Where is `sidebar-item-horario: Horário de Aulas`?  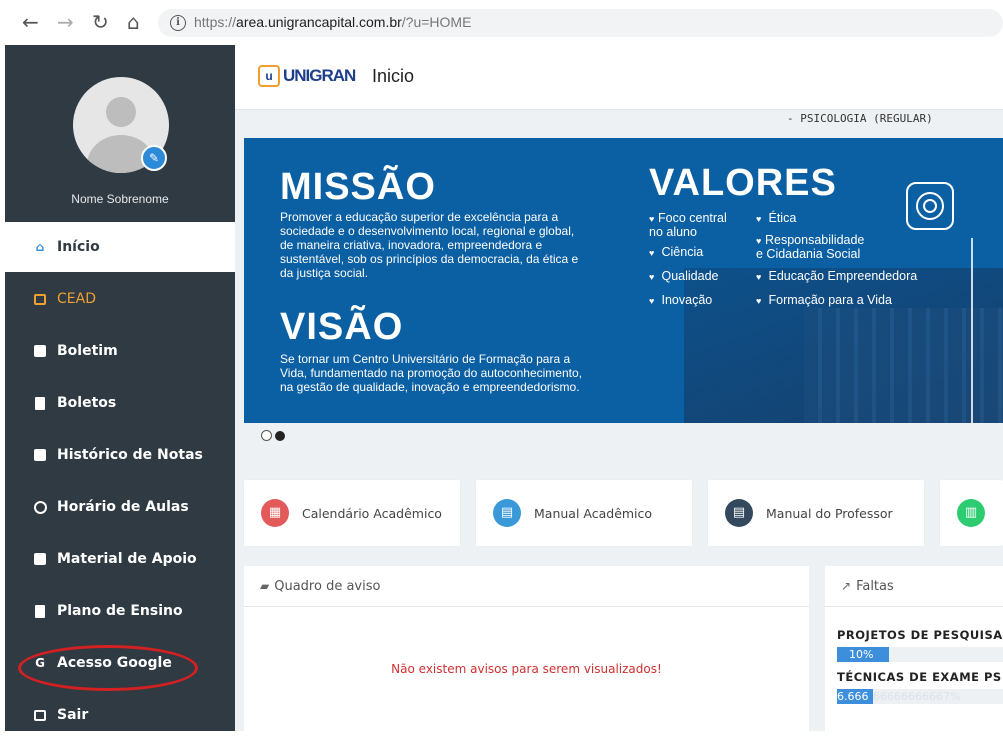 sidebar-item-horario: Horário de Aulas is located at coordinates (120, 507).